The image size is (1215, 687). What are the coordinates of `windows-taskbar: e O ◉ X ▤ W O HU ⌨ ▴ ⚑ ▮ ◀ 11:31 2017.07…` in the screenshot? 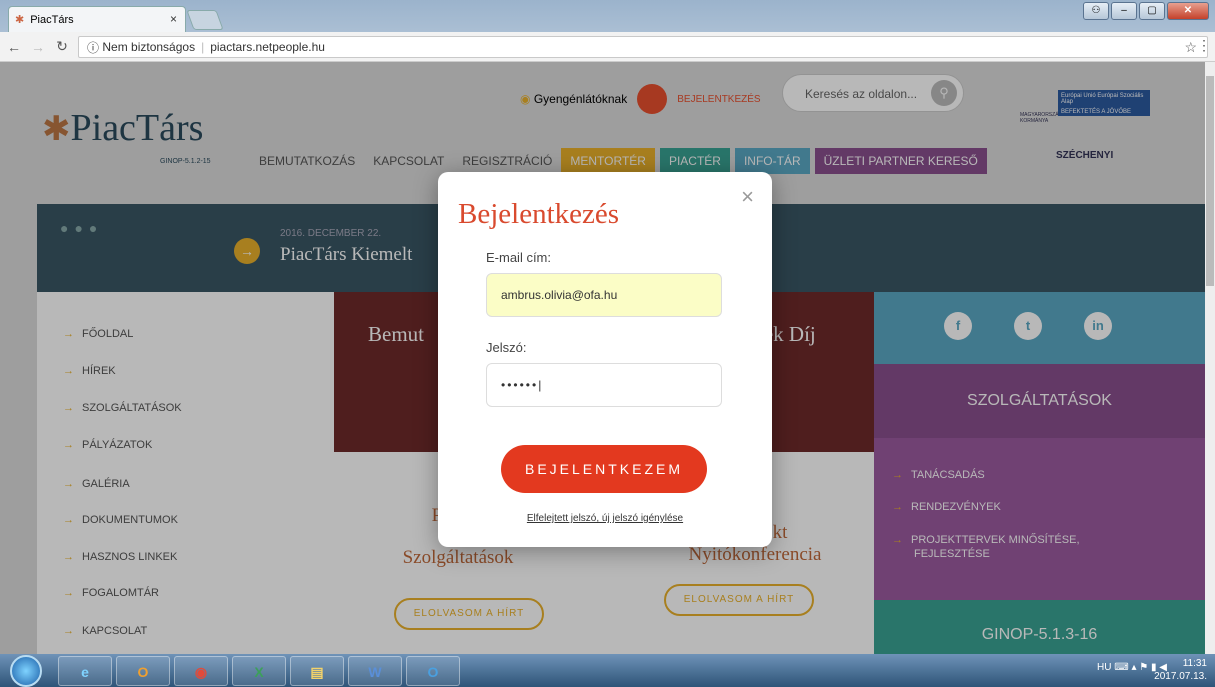 It's located at (607, 670).